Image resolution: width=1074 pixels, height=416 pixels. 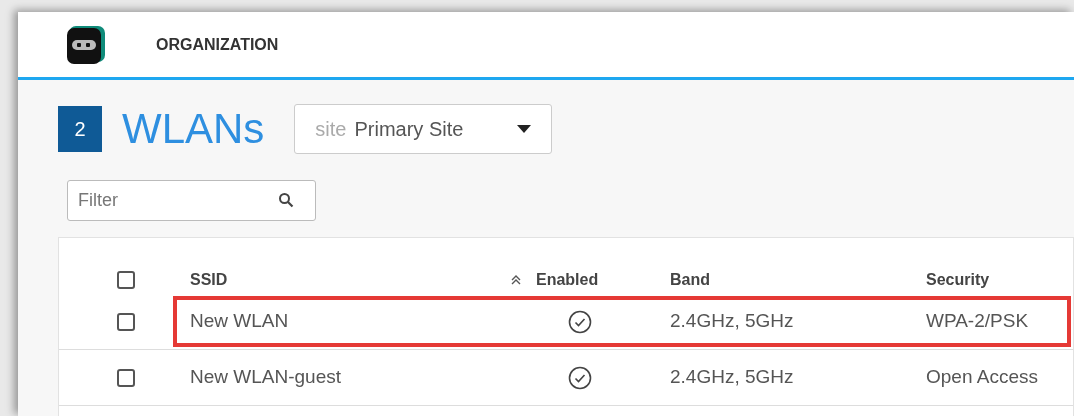 I want to click on header-title: ORGANIZATION, so click(x=217, y=44).